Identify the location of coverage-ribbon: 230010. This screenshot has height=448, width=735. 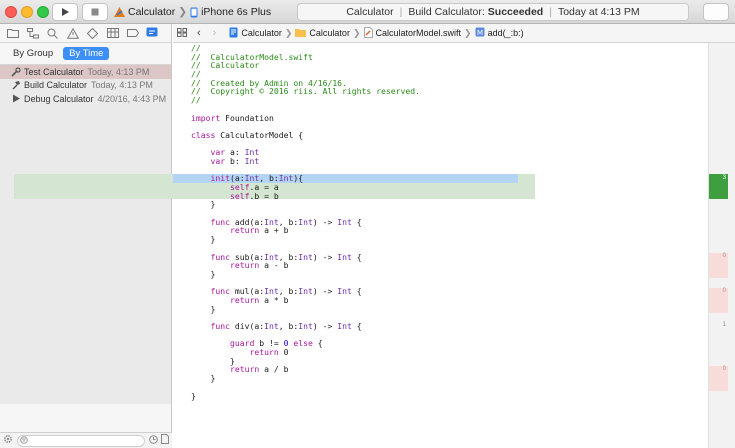
(721, 245).